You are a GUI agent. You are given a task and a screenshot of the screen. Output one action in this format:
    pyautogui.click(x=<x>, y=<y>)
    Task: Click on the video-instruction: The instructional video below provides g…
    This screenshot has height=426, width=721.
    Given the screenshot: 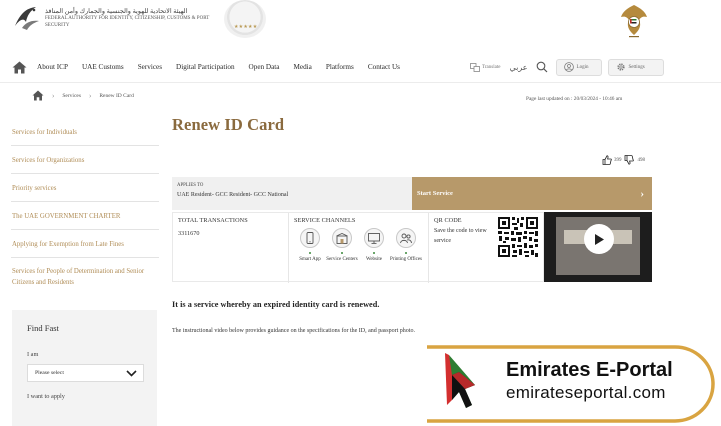 What is the action you would take?
    pyautogui.click(x=293, y=331)
    